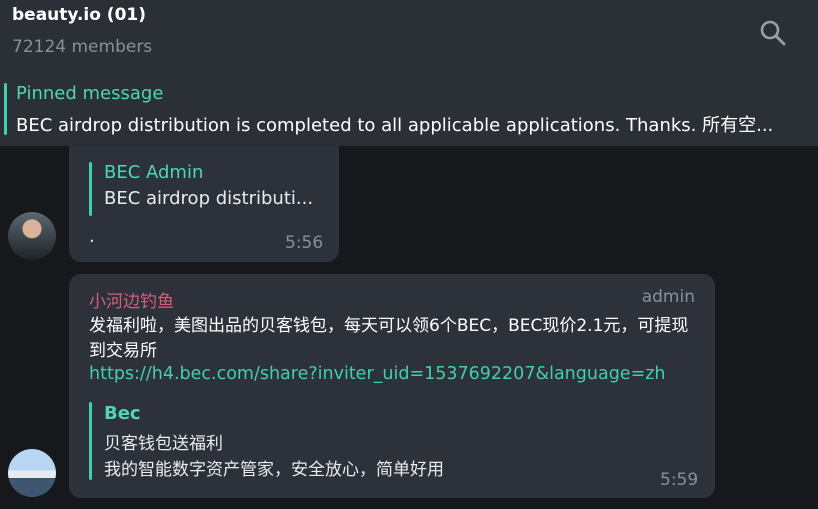  I want to click on message-text: ., so click(92, 236).